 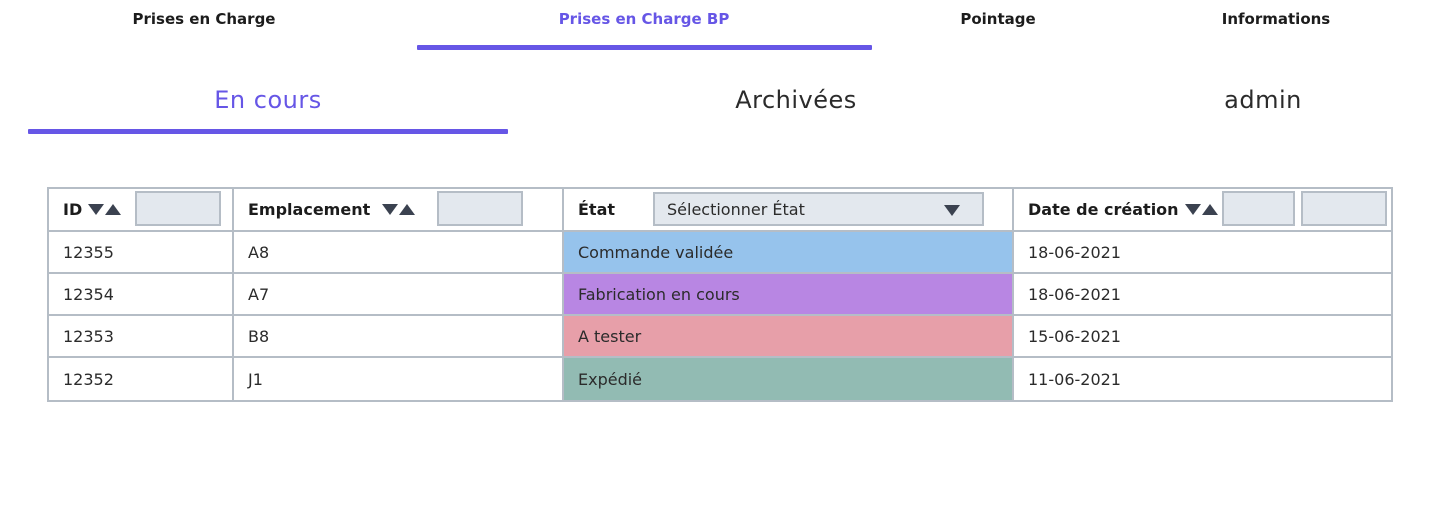 What do you see at coordinates (789, 252) in the screenshot?
I see `cell-etat: Commande validée` at bounding box center [789, 252].